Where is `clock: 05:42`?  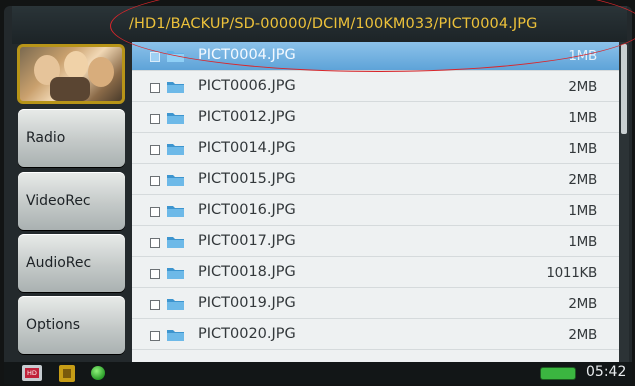 clock: 05:42 is located at coordinates (606, 372).